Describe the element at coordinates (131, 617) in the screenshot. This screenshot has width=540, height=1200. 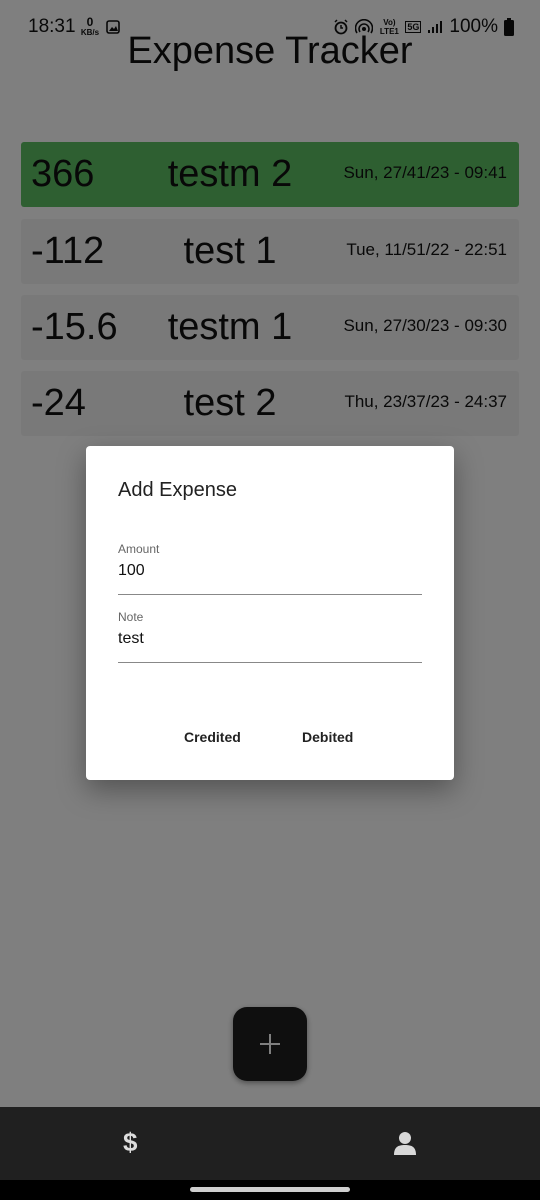
I see `note-label: Note` at that location.